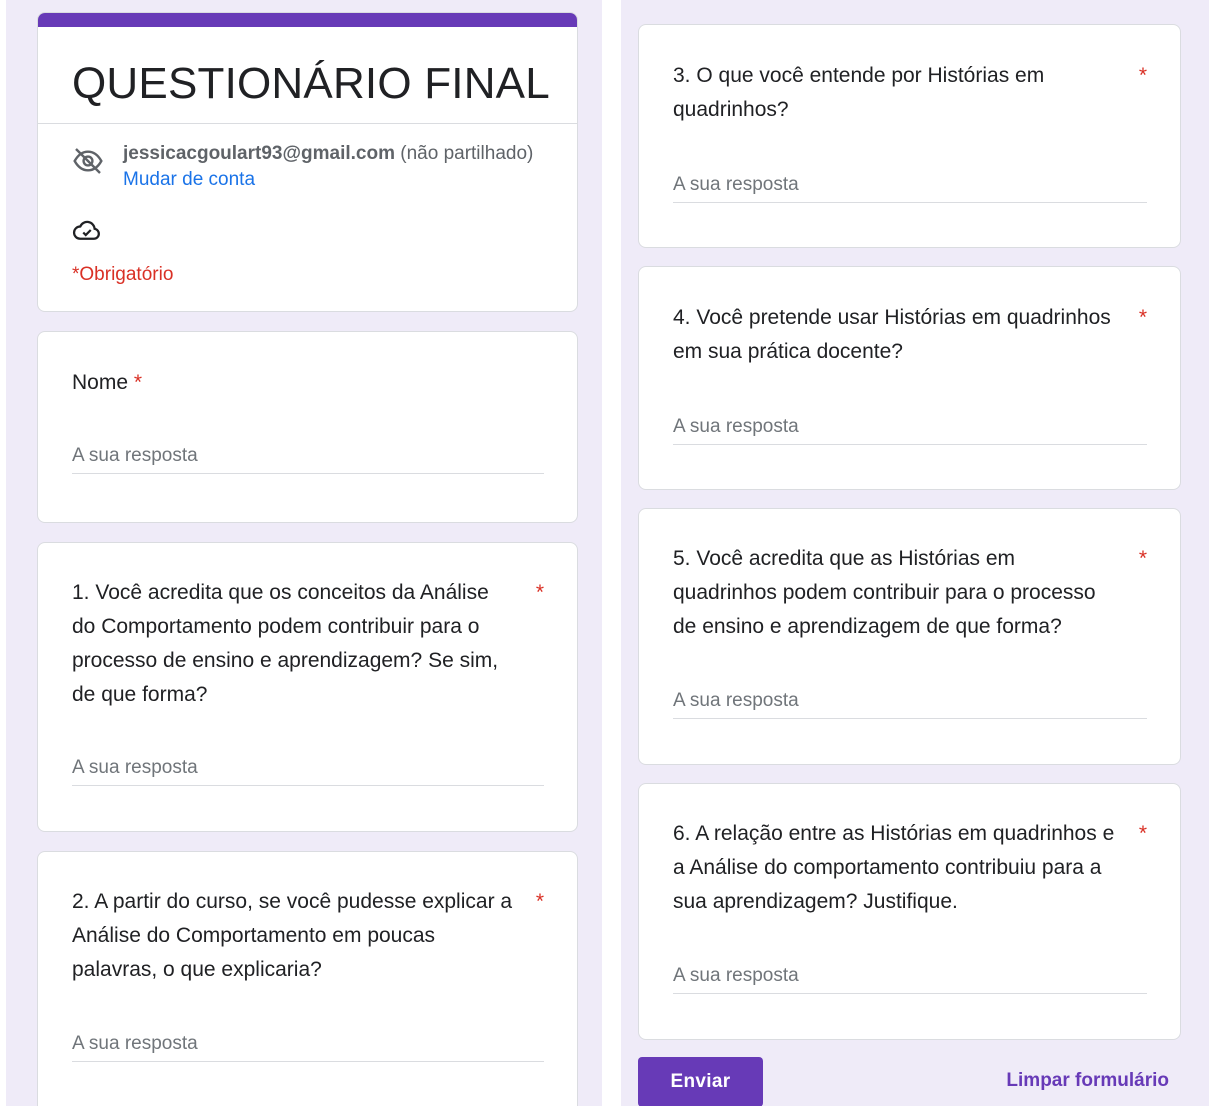 The height and width of the screenshot is (1106, 1209). I want to click on accent-bar, so click(307, 20).